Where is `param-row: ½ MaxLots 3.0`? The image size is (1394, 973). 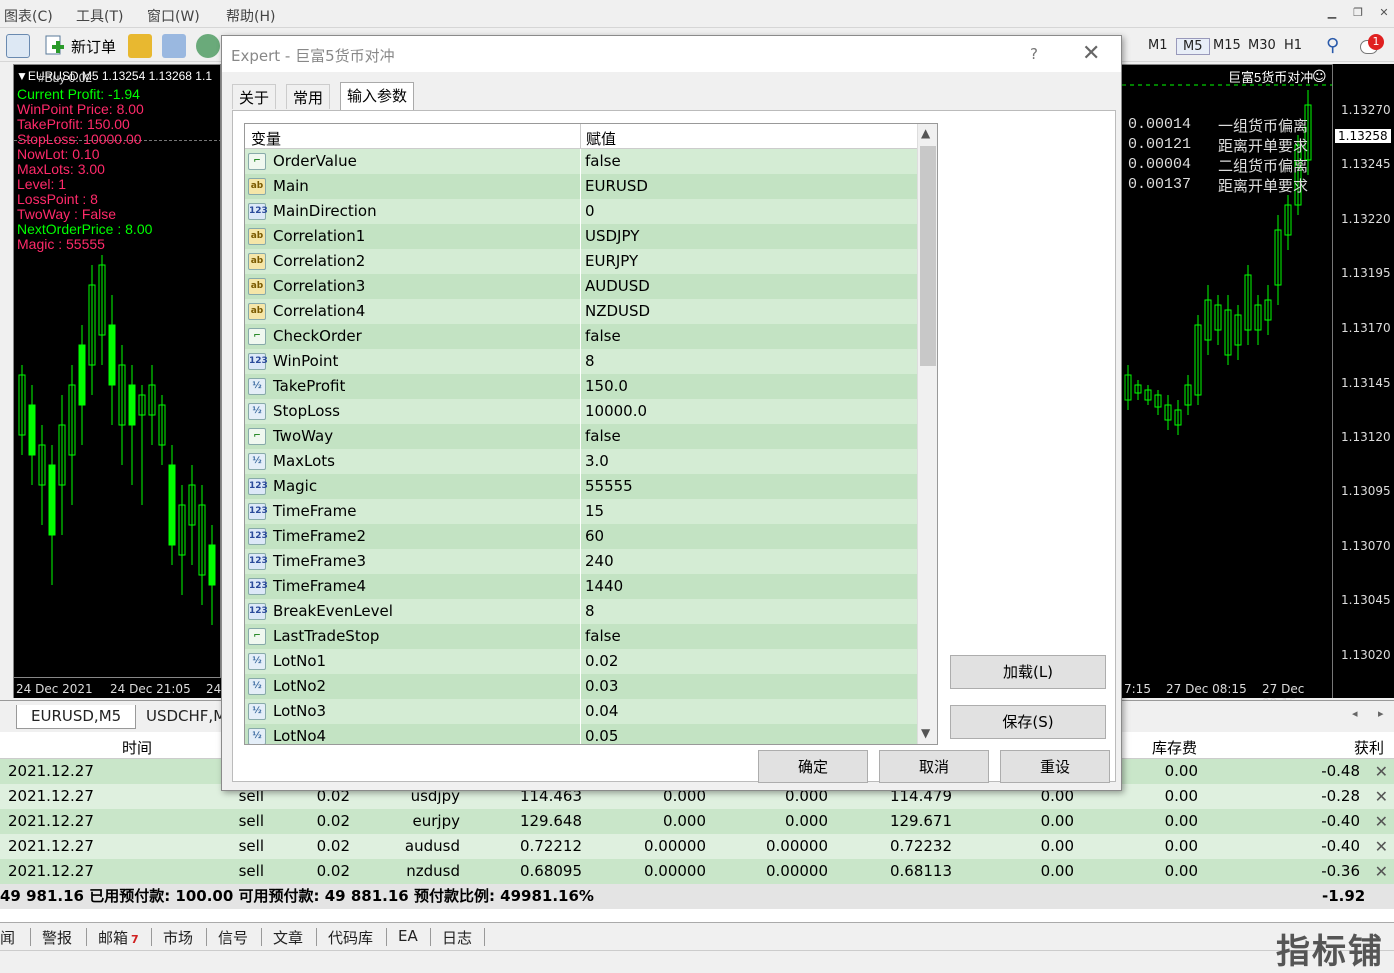 param-row: ½ MaxLots 3.0 is located at coordinates (581, 461).